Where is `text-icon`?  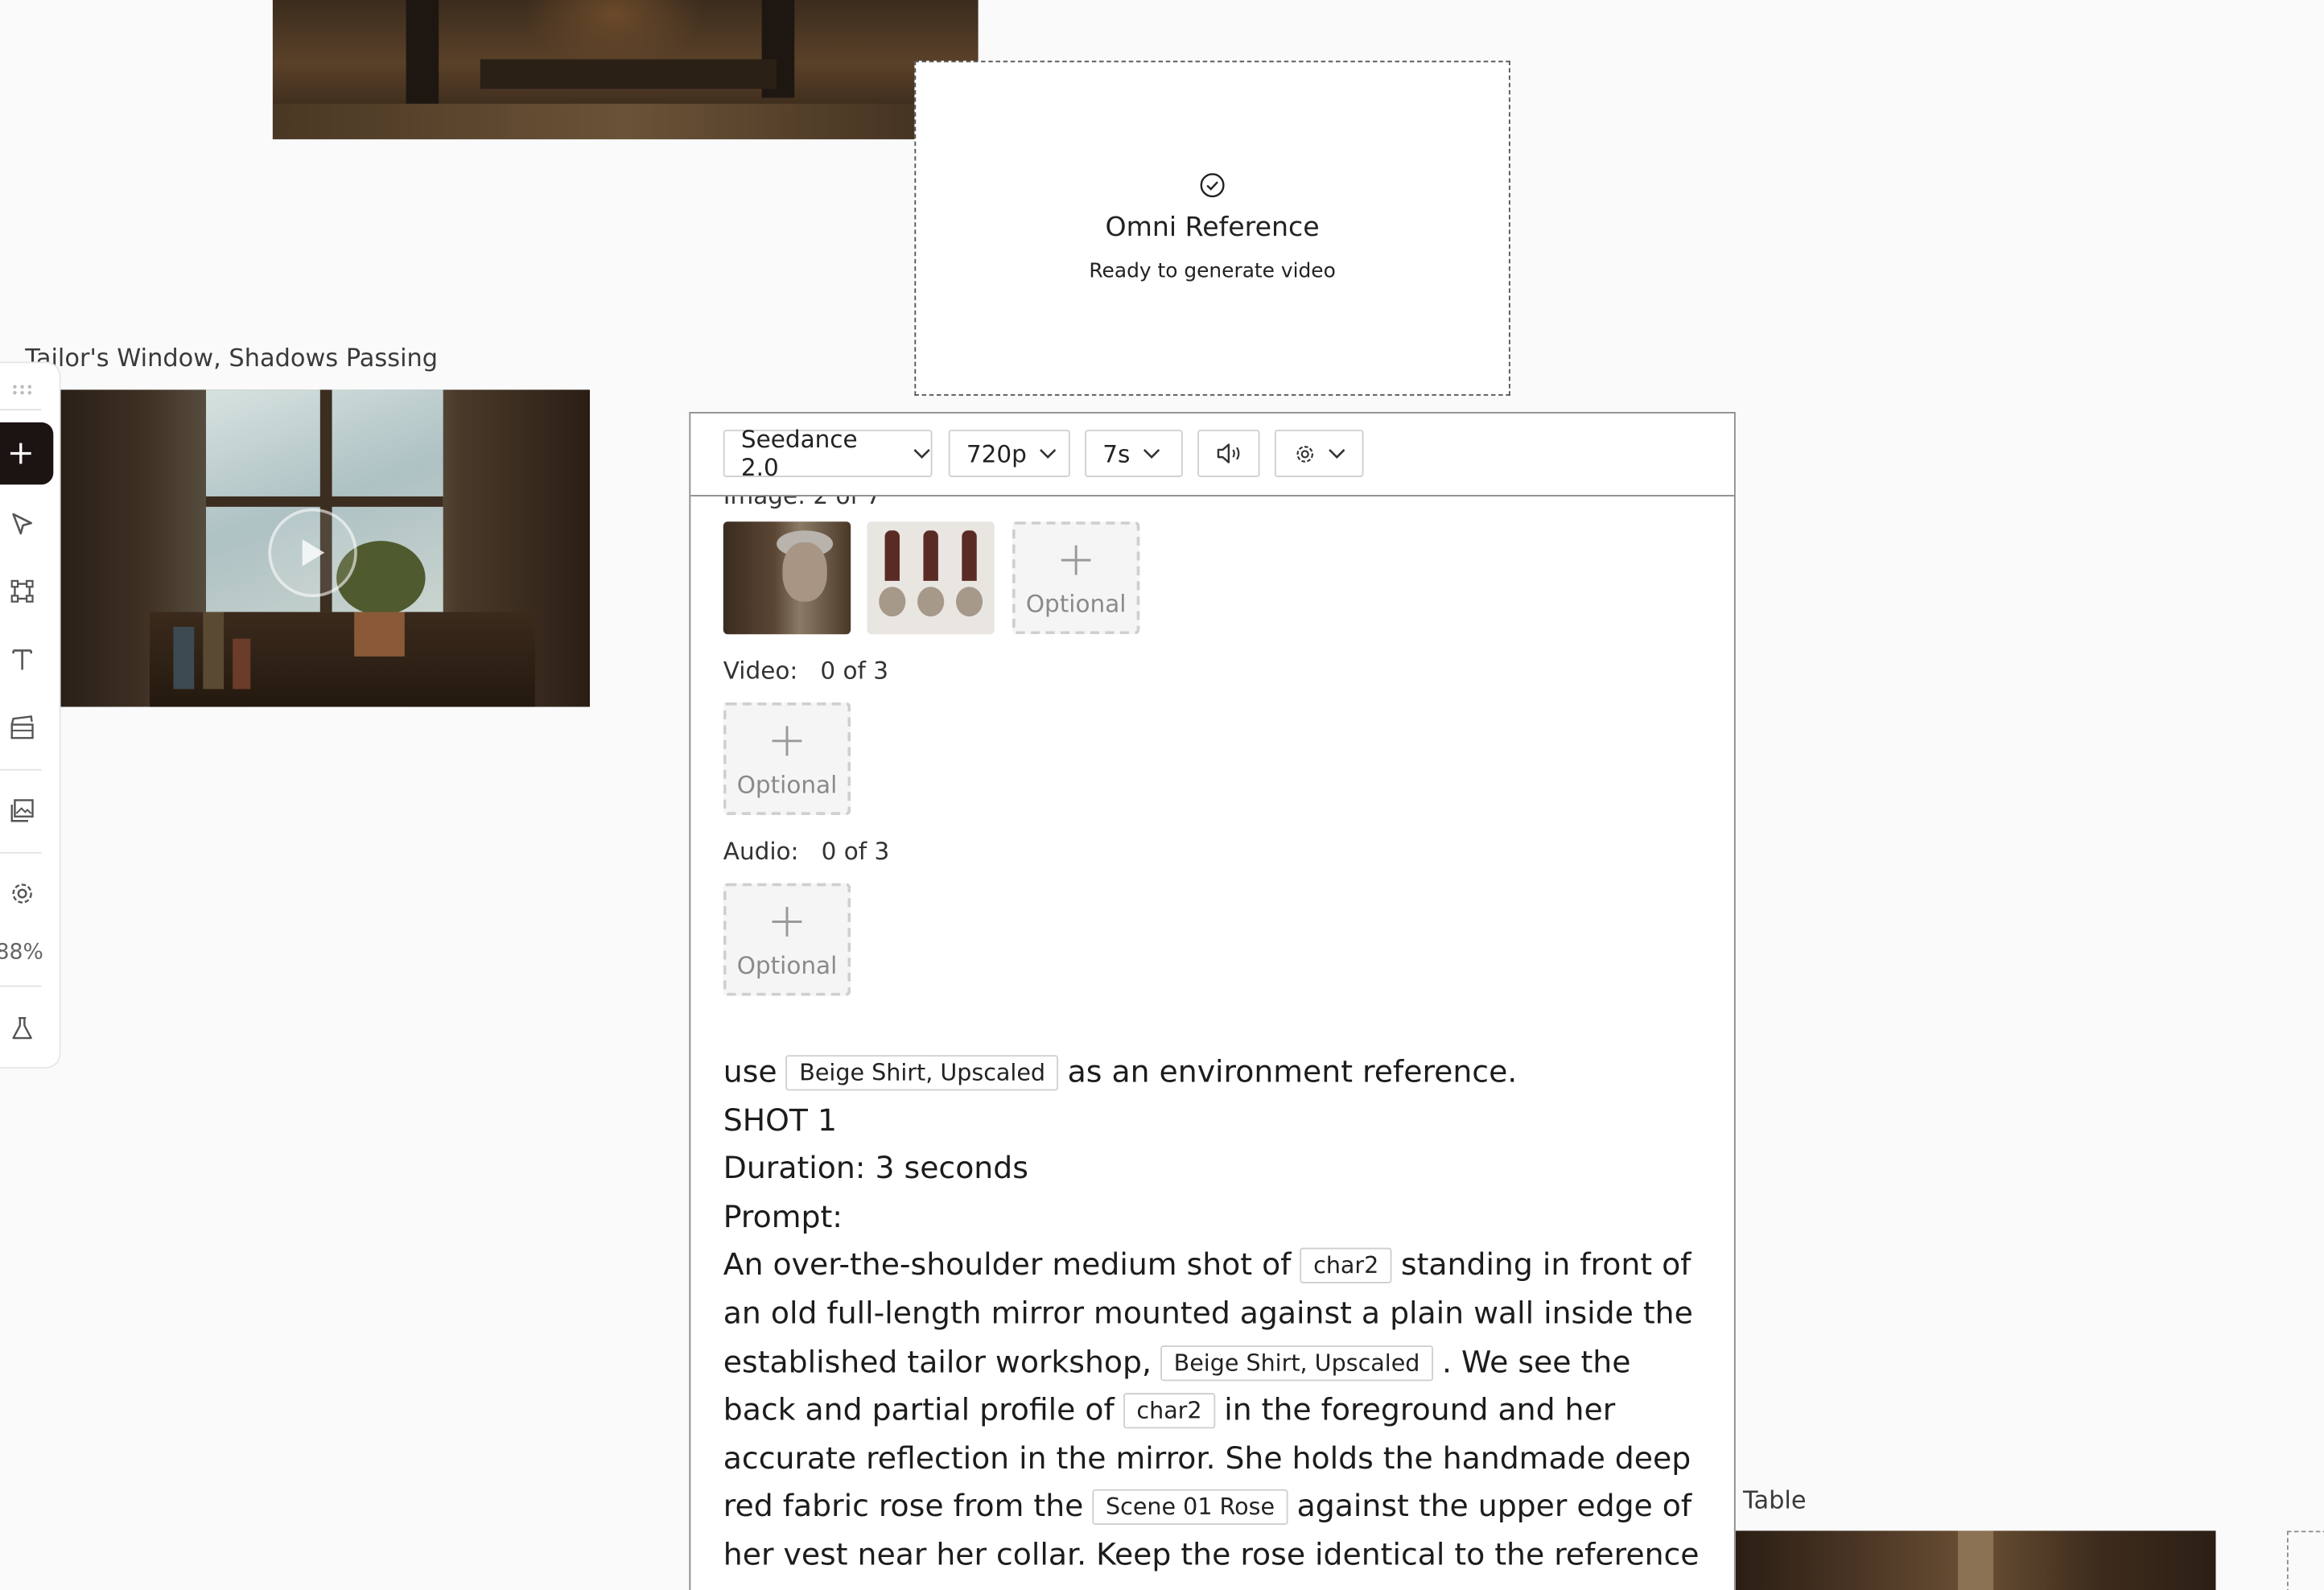
text-icon is located at coordinates (22, 659).